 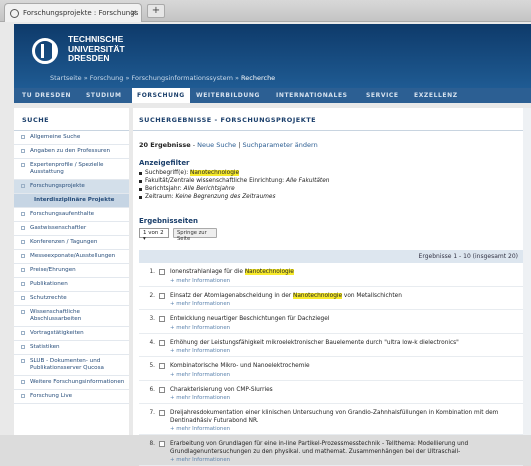 What do you see at coordinates (48, 298) in the screenshot?
I see `sidebar-item-label: Schutzrechte` at bounding box center [48, 298].